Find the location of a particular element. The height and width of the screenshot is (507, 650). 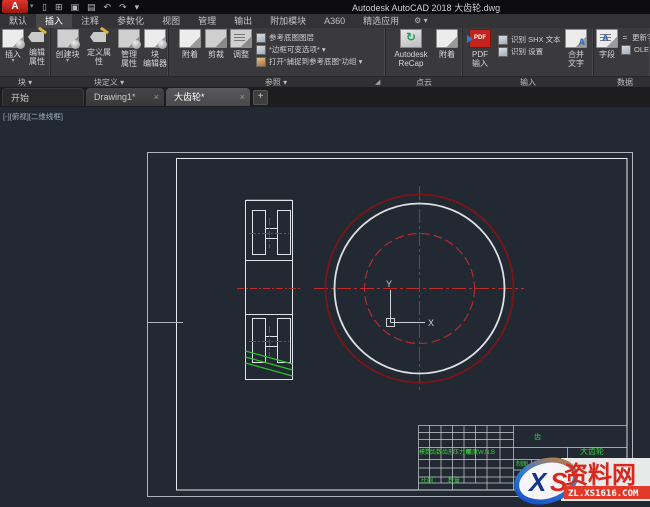

panel-block: 插入 ▾ 编辑 属性 is located at coordinates (25, 52).